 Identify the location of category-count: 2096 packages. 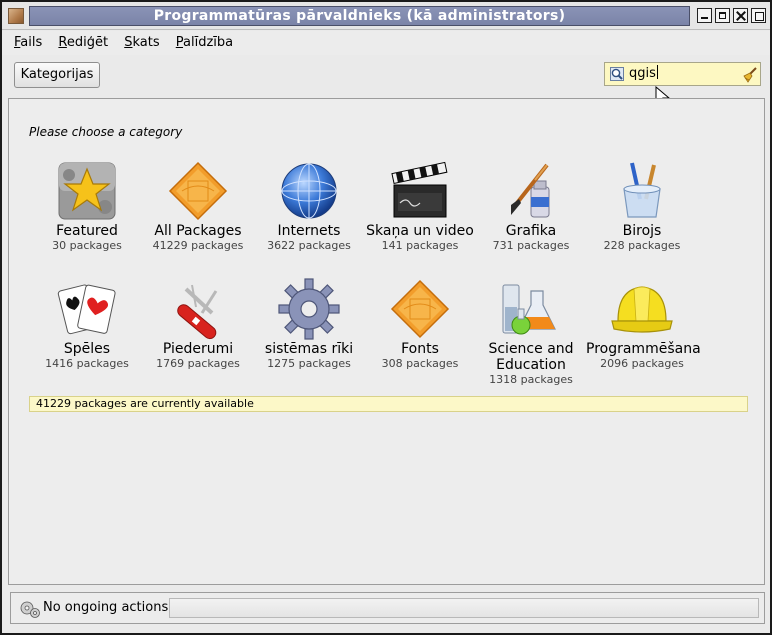
(642, 363).